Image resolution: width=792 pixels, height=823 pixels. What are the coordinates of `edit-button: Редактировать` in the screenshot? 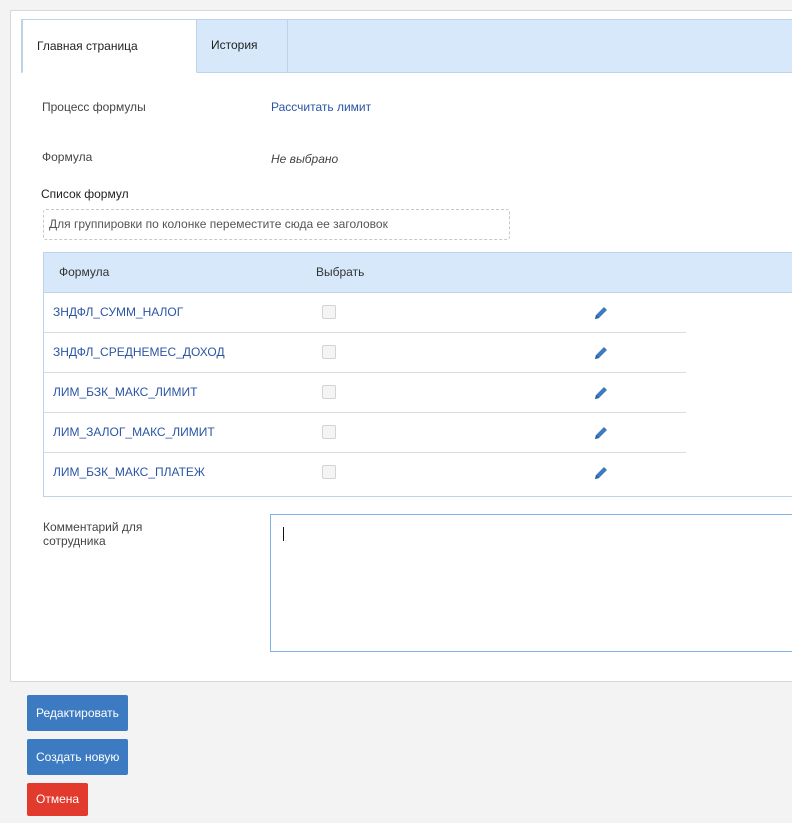 It's located at (77, 713).